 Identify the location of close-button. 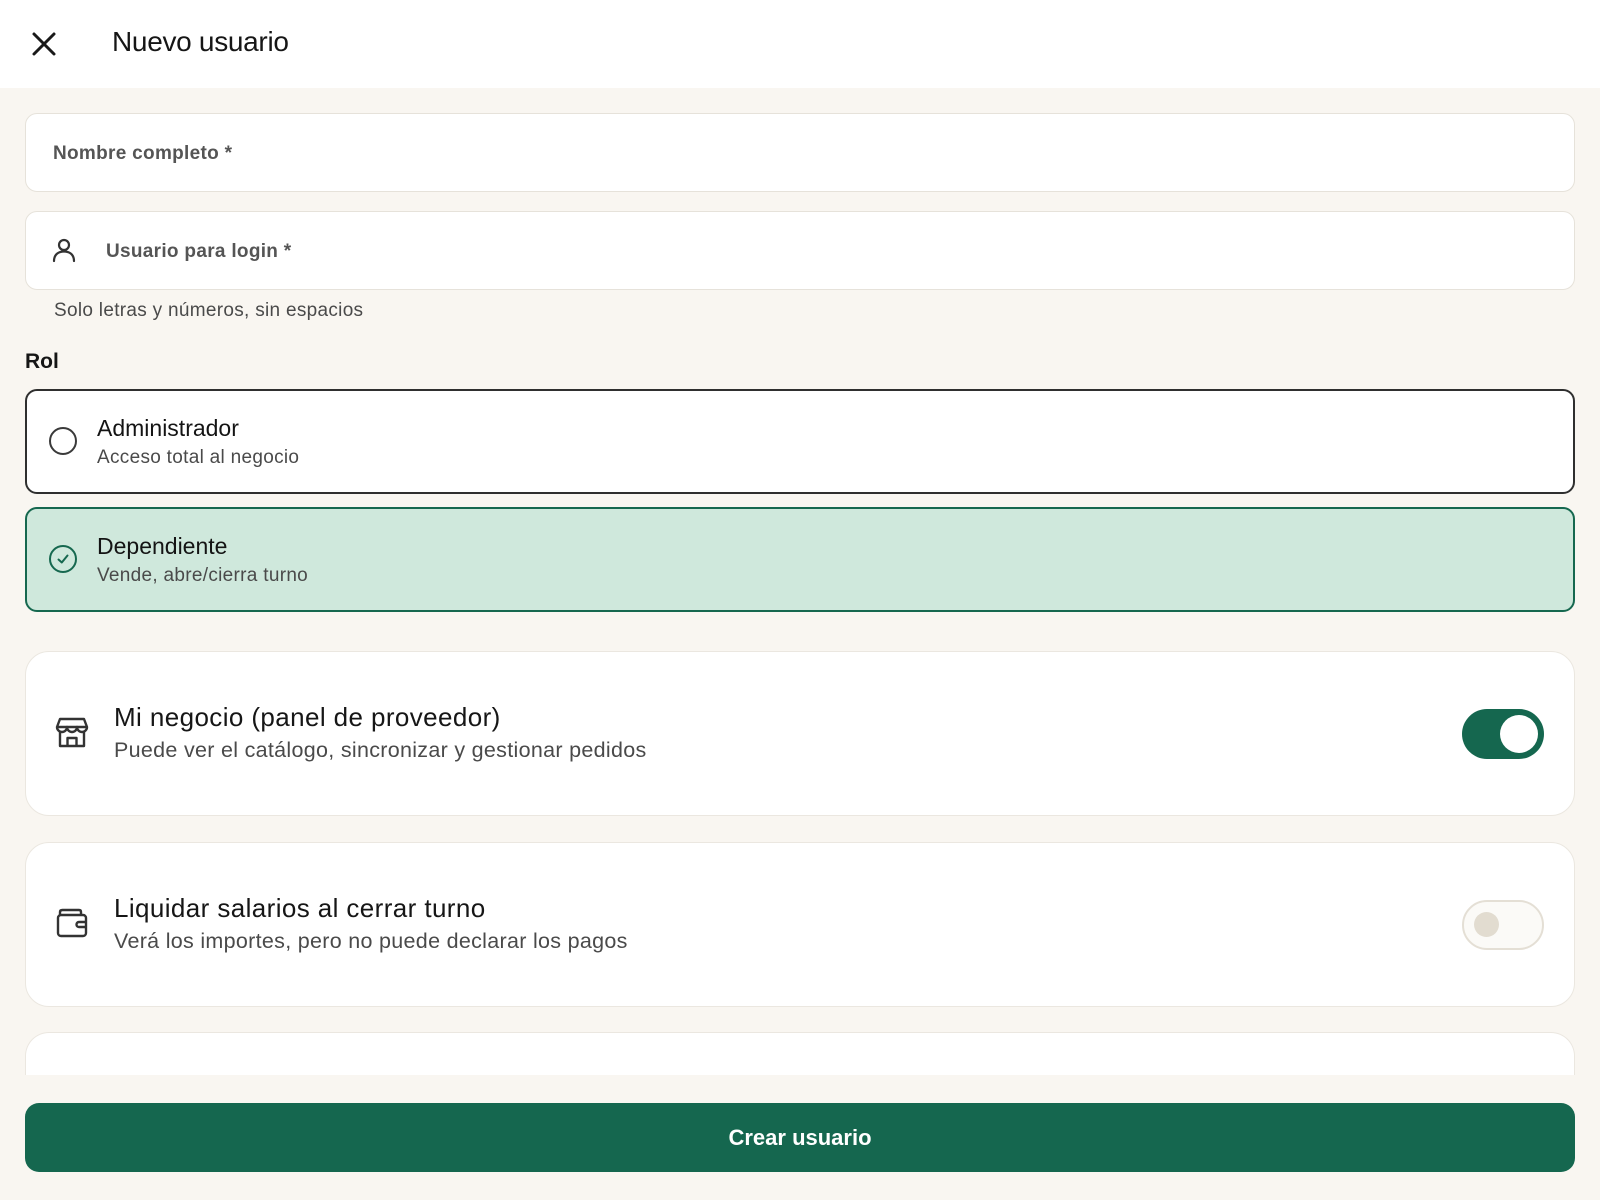
(44, 44).